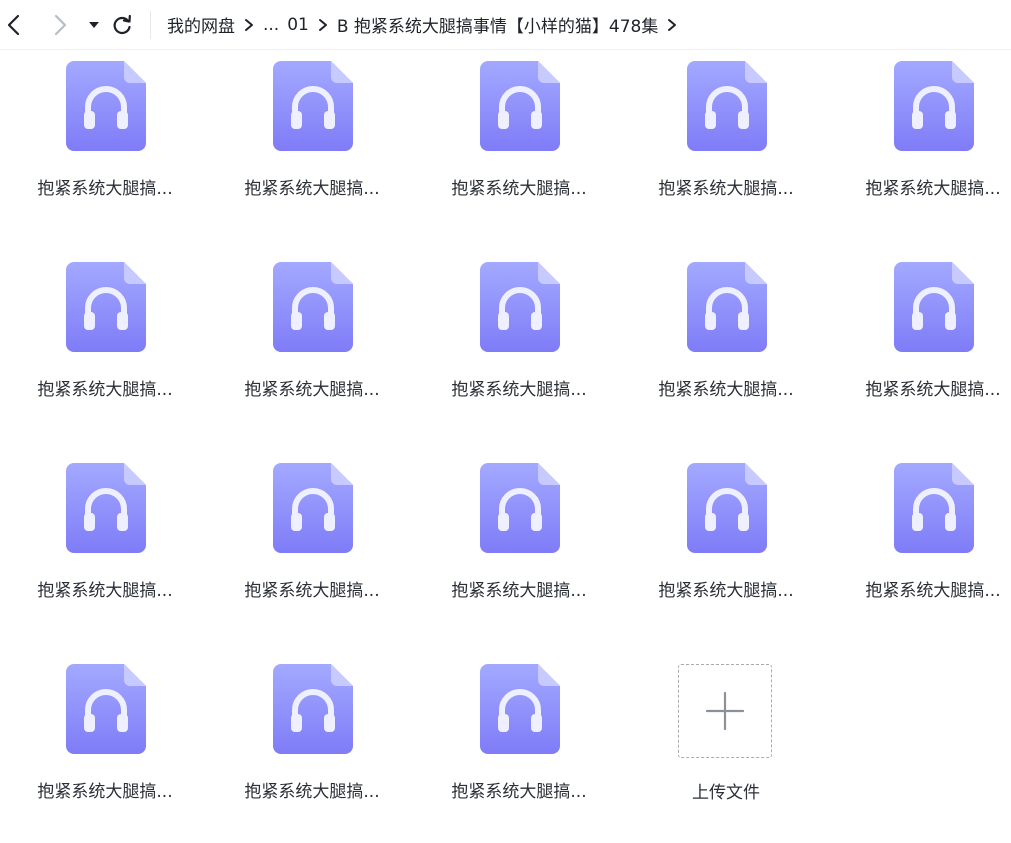 This screenshot has width=1011, height=843. Describe the element at coordinates (298, 25) in the screenshot. I see `breadcrumb-folder-01: 01` at that location.